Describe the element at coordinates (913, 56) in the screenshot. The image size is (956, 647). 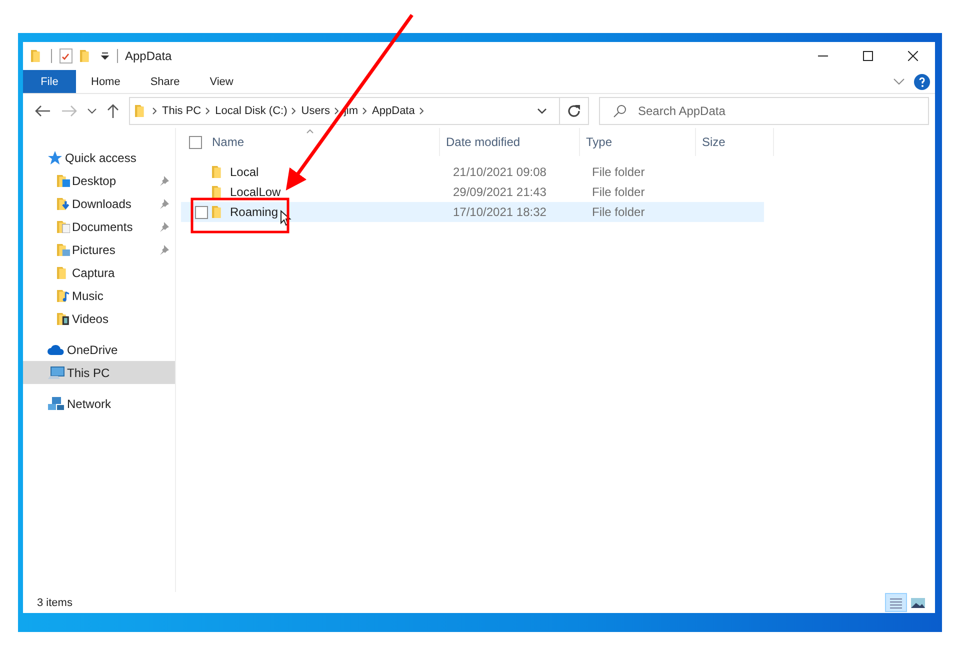
I see `close-icon` at that location.